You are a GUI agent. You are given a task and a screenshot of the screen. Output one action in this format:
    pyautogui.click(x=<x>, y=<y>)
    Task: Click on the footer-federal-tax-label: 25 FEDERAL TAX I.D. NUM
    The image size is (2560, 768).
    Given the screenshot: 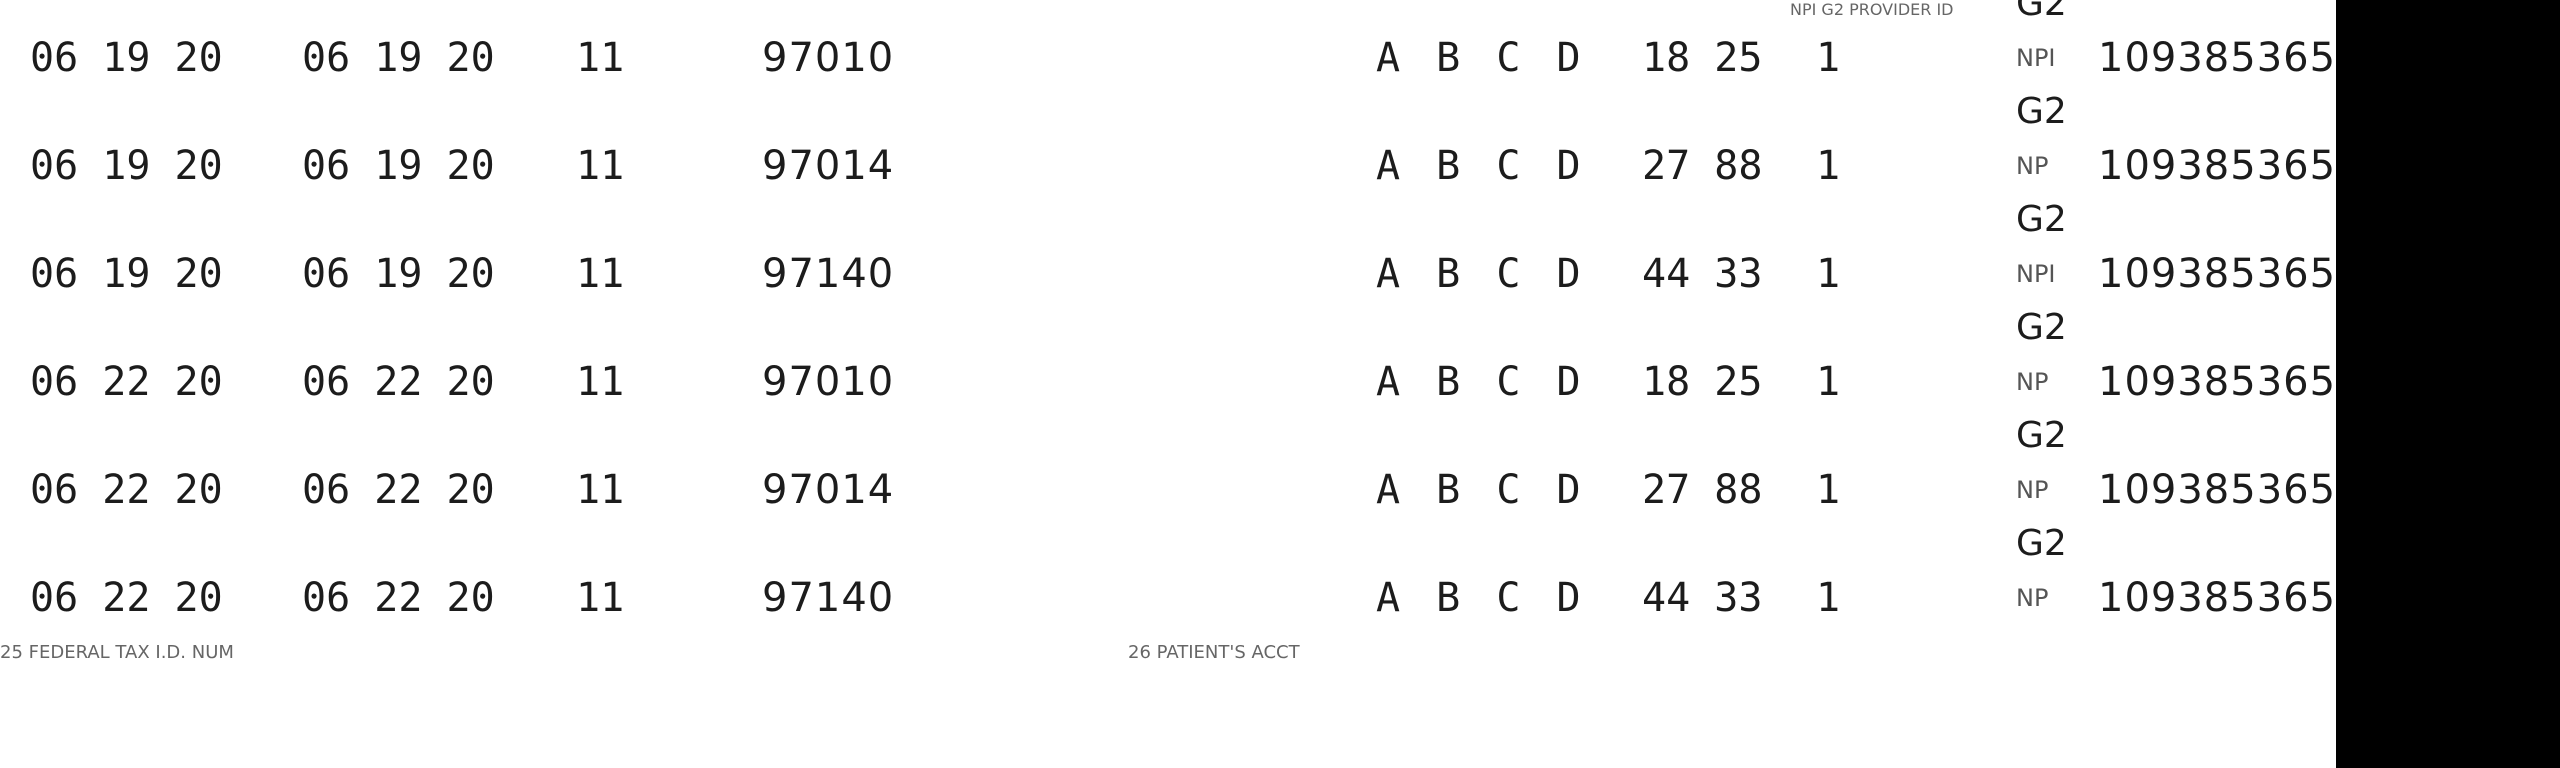 What is the action you would take?
    pyautogui.click(x=117, y=652)
    